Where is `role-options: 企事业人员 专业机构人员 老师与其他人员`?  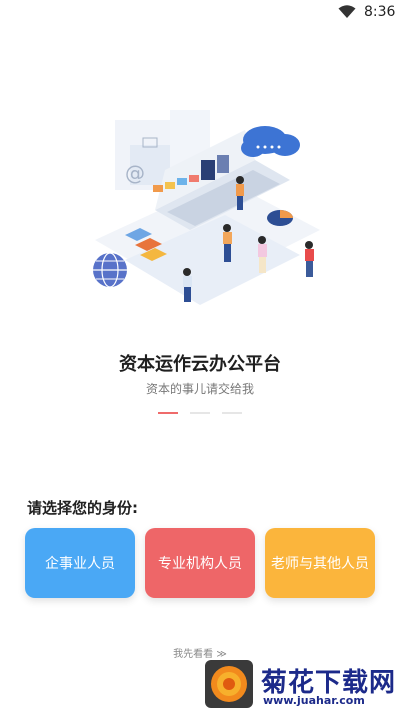
role-options: 企事业人员 专业机构人员 老师与其他人员 is located at coordinates (200, 563).